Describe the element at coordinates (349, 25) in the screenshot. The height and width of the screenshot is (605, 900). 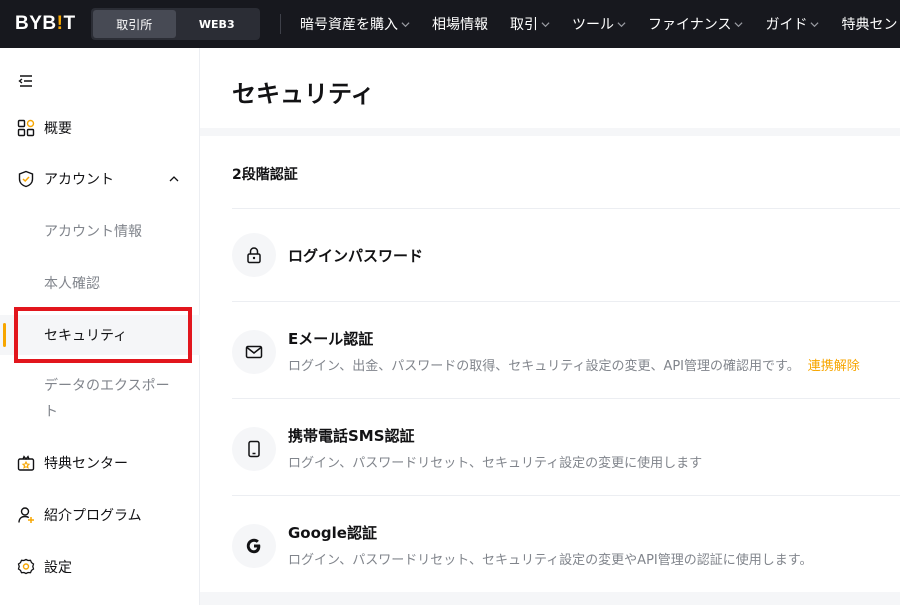
I see `nav-label: 暗号資産を購入` at that location.